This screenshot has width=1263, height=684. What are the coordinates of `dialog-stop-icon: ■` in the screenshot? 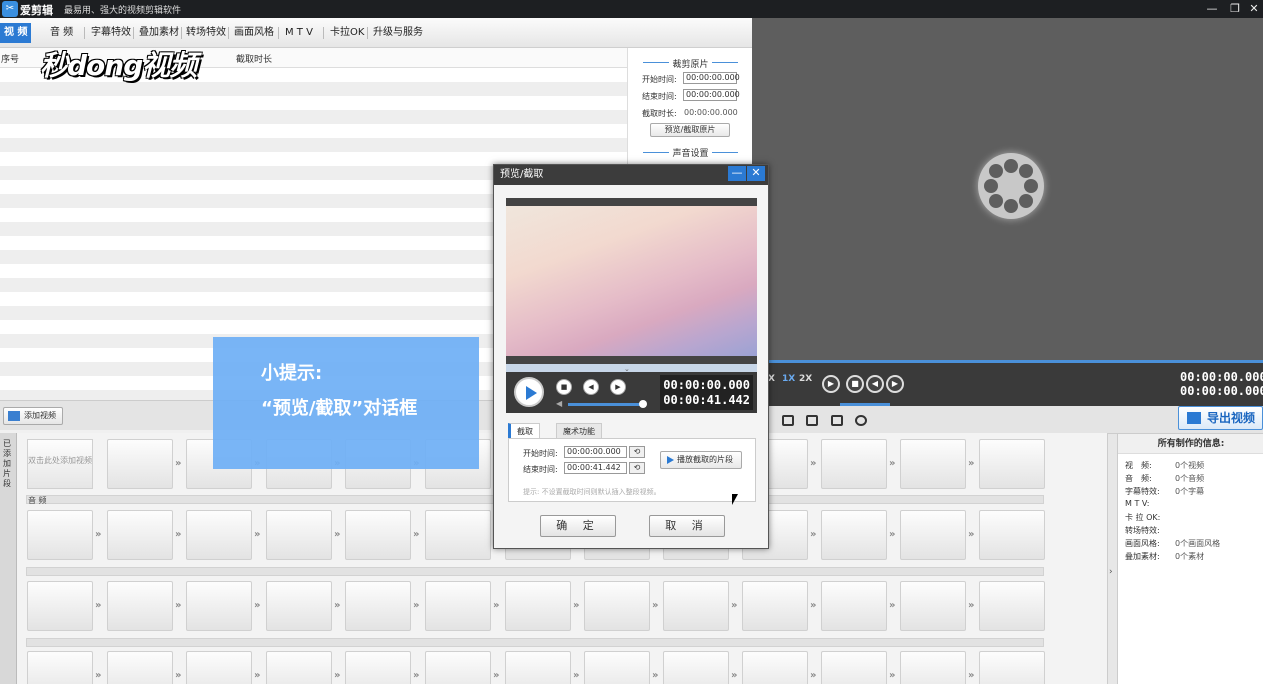 It's located at (564, 387).